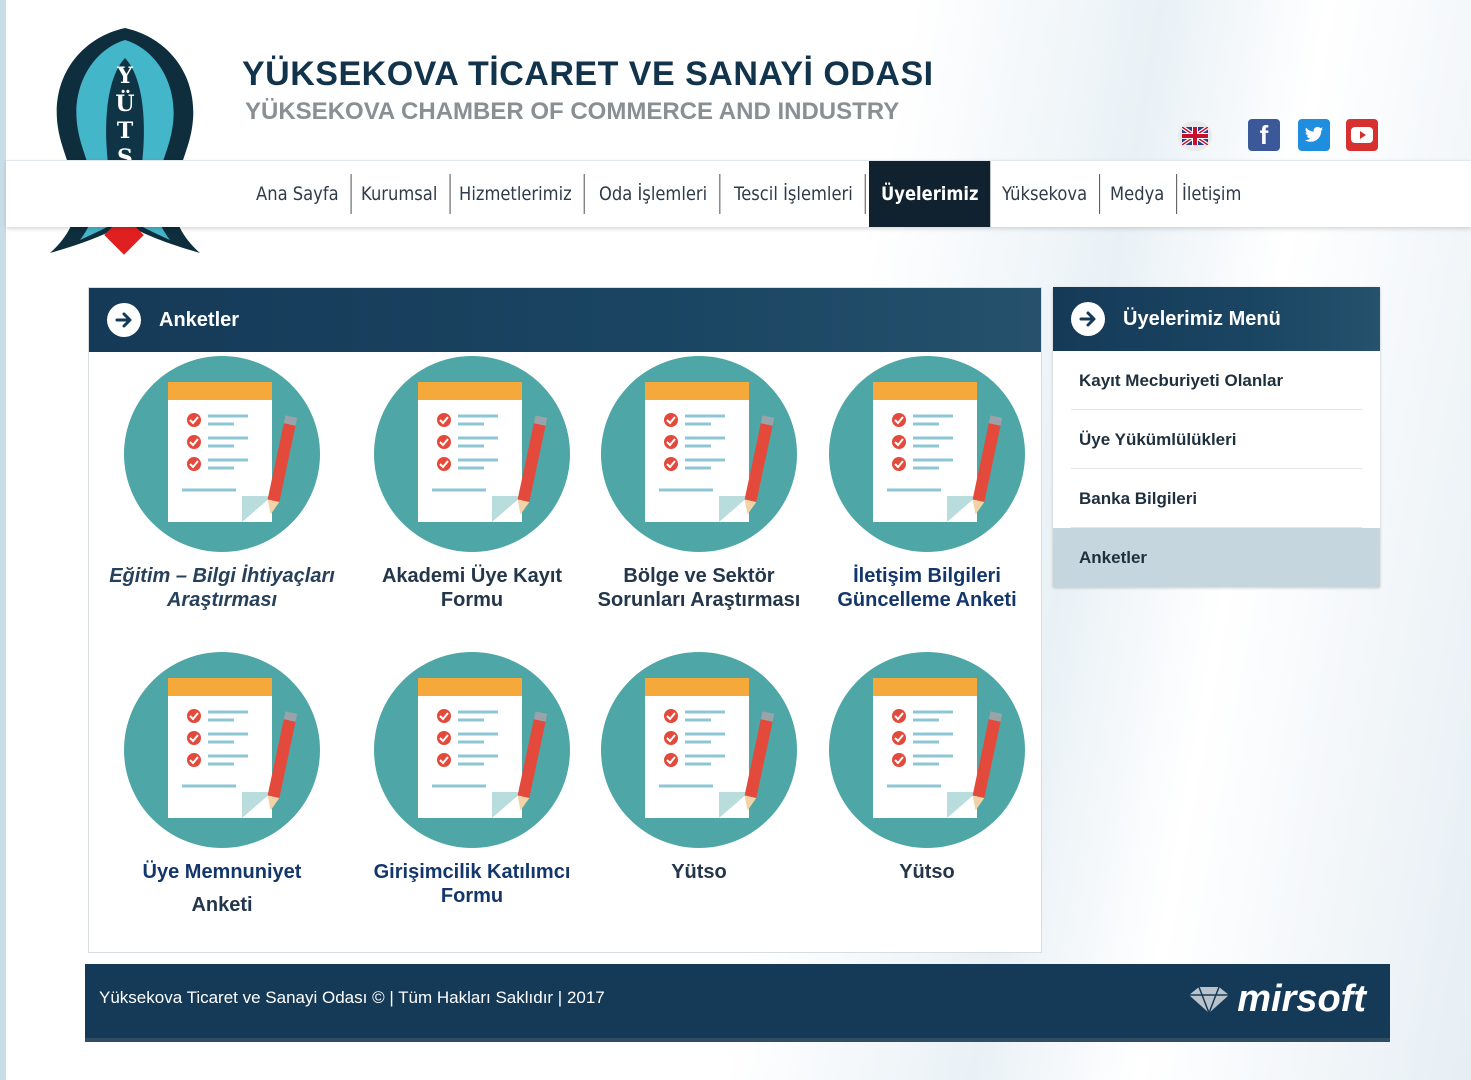 This screenshot has height=1080, width=1471. I want to click on nav-item-tescil-islemleri: Tescil İşlemleri, so click(794, 194).